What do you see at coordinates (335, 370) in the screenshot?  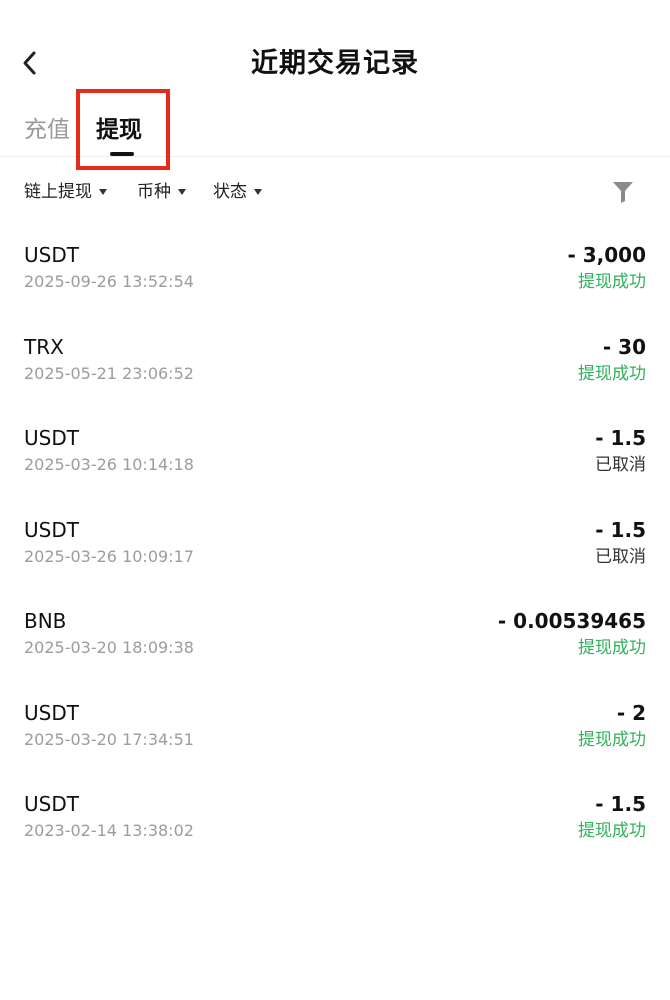 I see `transaction-row: TRX 2025-05-21 23:06:52 - 30 提现成功` at bounding box center [335, 370].